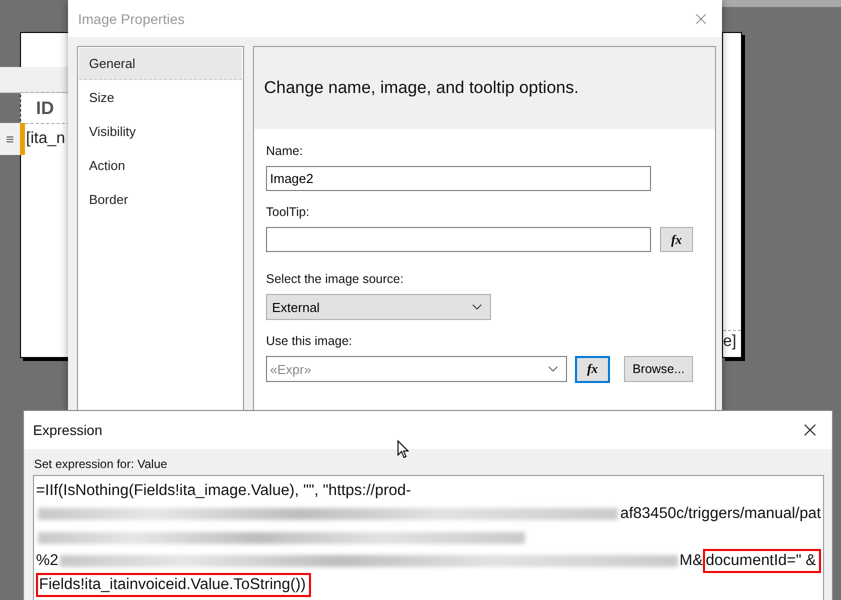 Image resolution: width=841 pixels, height=600 pixels. I want to click on dialog-title: Image Properties, so click(131, 18).